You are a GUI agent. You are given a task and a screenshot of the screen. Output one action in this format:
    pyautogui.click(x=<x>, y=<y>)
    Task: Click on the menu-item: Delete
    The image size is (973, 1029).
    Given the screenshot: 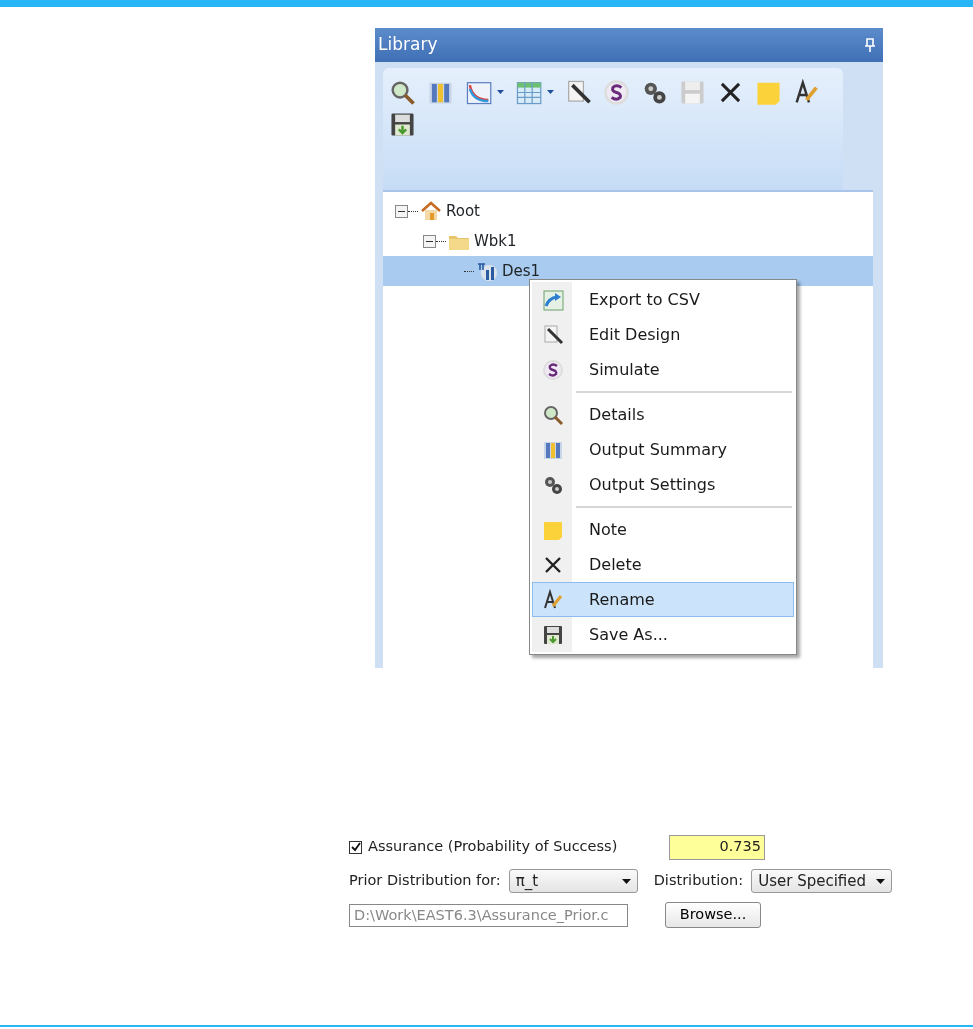 What is the action you would take?
    pyautogui.click(x=663, y=564)
    